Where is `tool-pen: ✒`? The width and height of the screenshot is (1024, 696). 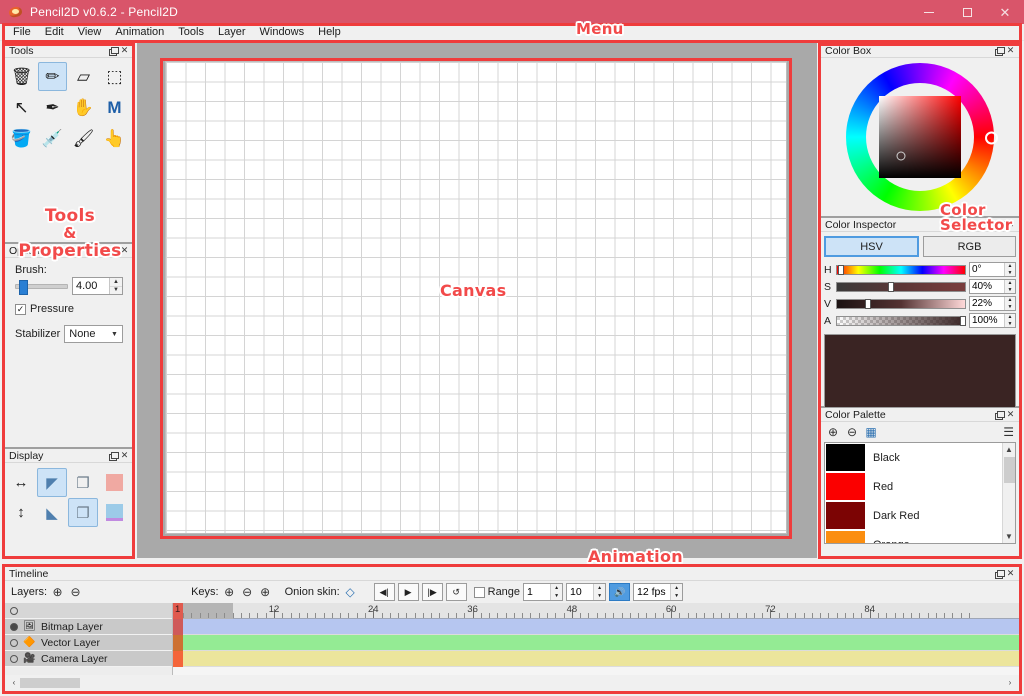
tool-pen: ✒ is located at coordinates (52, 107).